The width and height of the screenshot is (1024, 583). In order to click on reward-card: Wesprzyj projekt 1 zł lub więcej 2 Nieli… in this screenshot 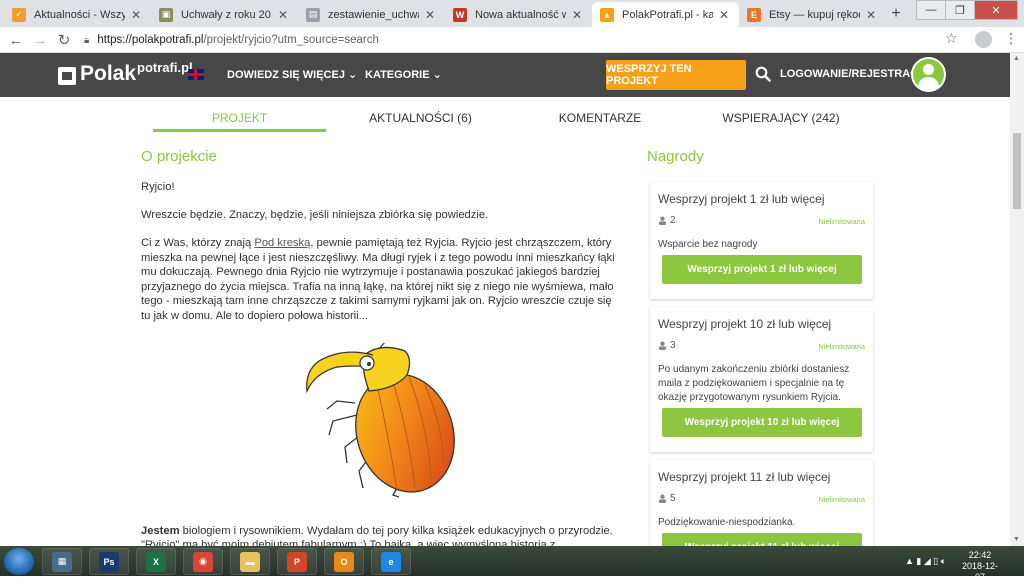, I will do `click(761, 240)`.